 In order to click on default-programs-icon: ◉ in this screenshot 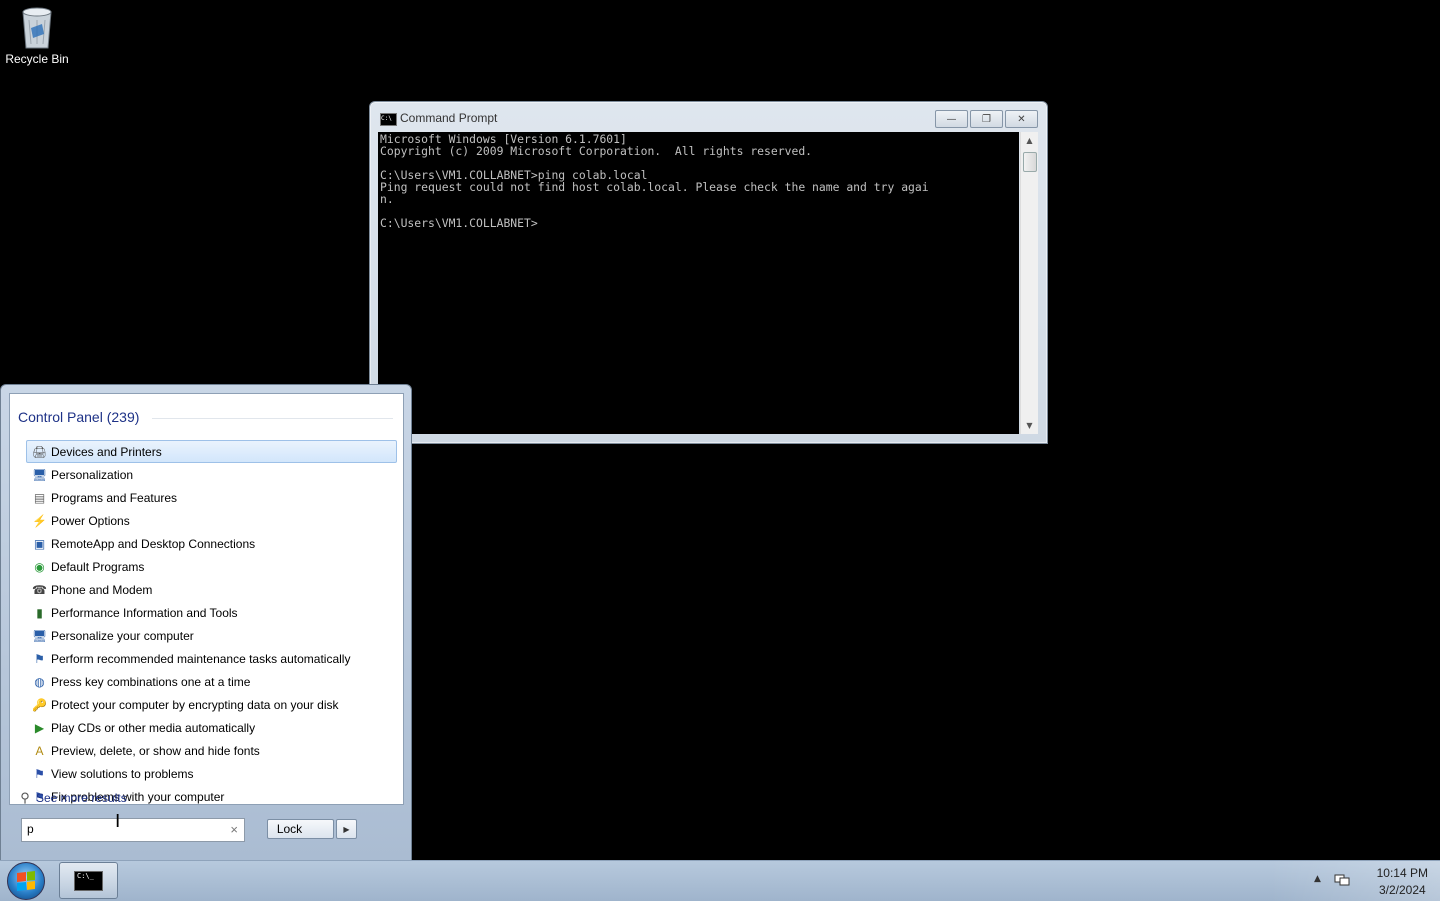, I will do `click(39, 566)`.